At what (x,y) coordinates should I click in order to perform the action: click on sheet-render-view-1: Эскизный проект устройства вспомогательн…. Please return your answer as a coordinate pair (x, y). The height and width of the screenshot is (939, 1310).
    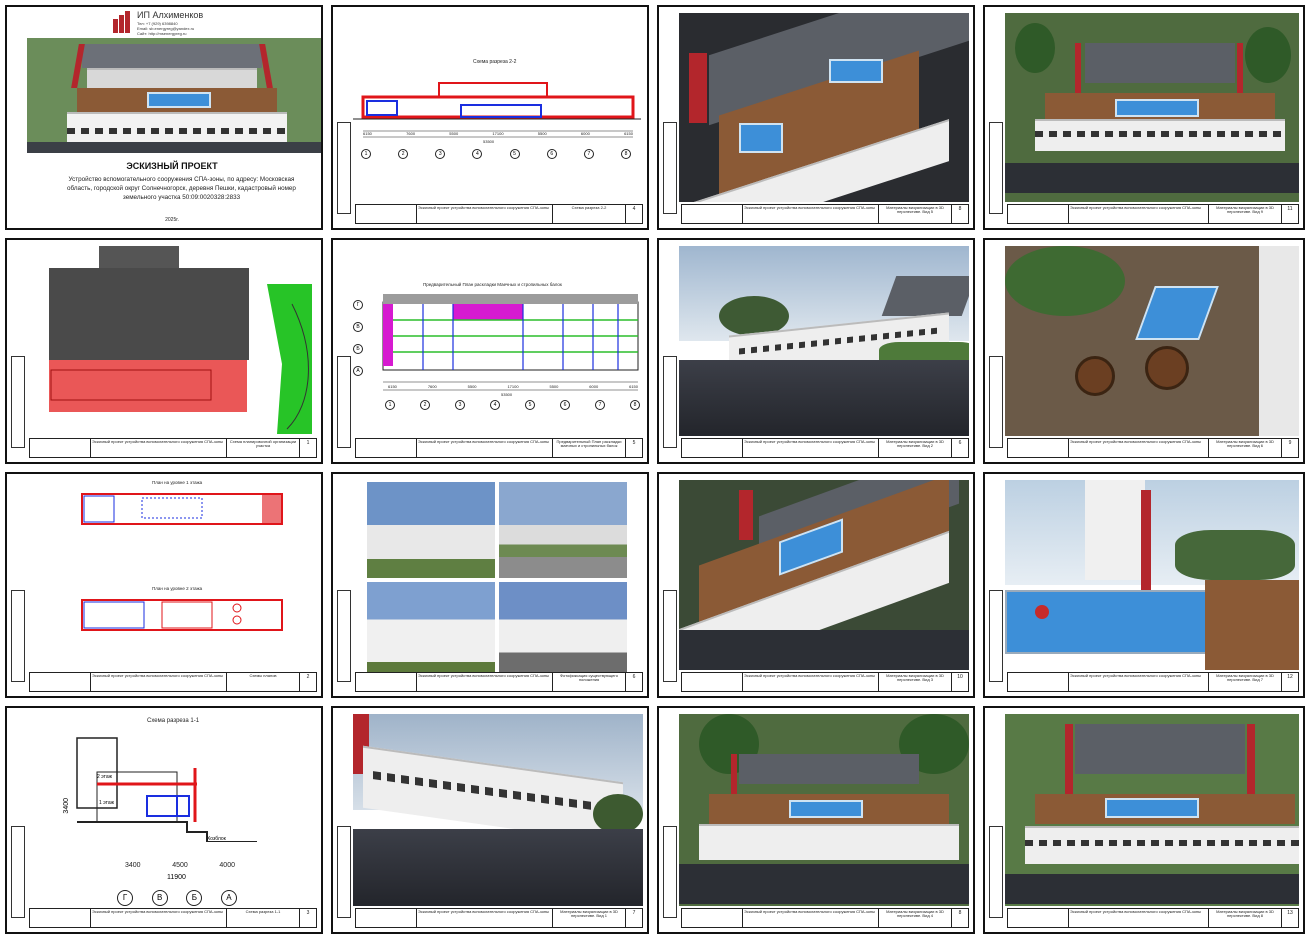
    Looking at the image, I should click on (490, 820).